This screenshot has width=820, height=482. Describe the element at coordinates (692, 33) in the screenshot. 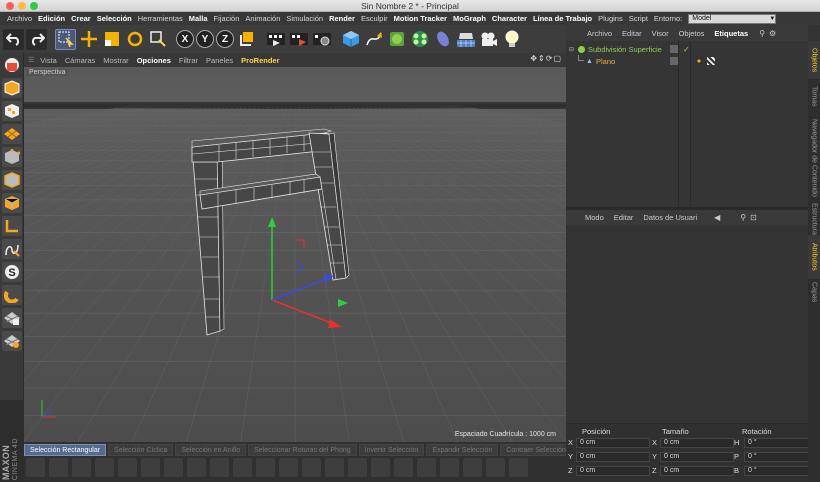

I see `object-menu-objetos: Objetos` at that location.